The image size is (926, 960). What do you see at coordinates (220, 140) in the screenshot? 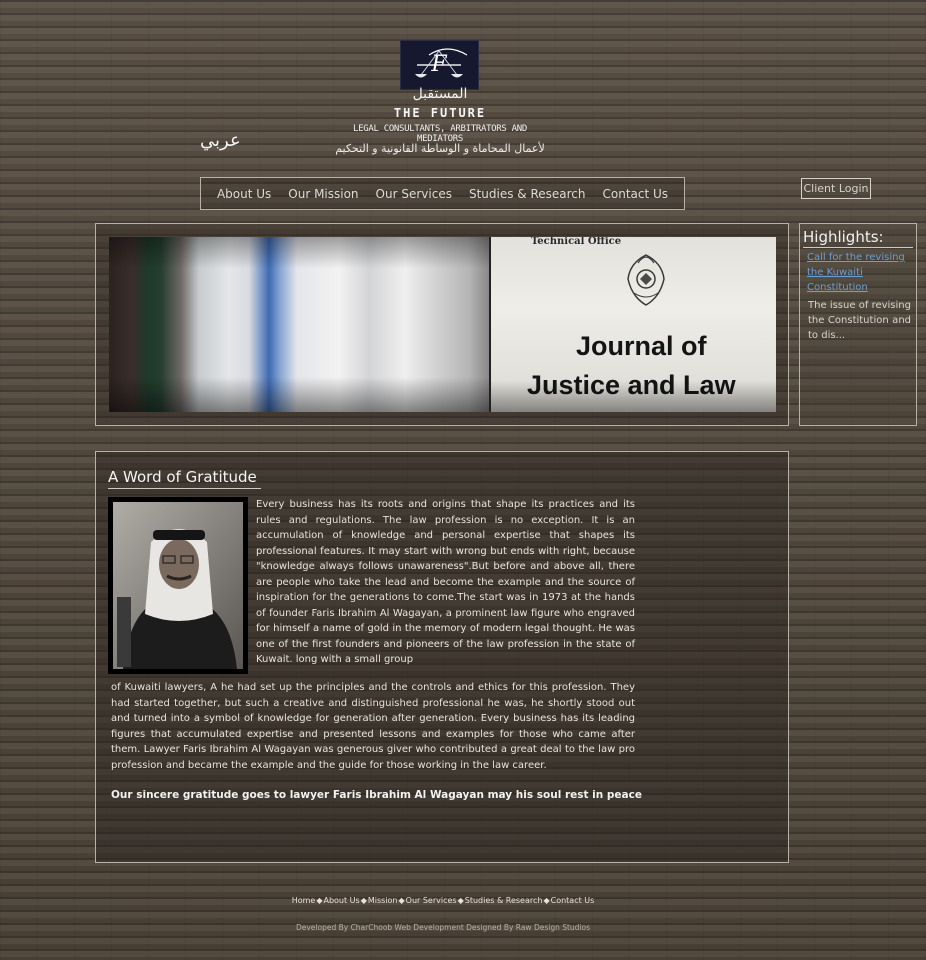
I see `arabic-language-link: عربي` at bounding box center [220, 140].